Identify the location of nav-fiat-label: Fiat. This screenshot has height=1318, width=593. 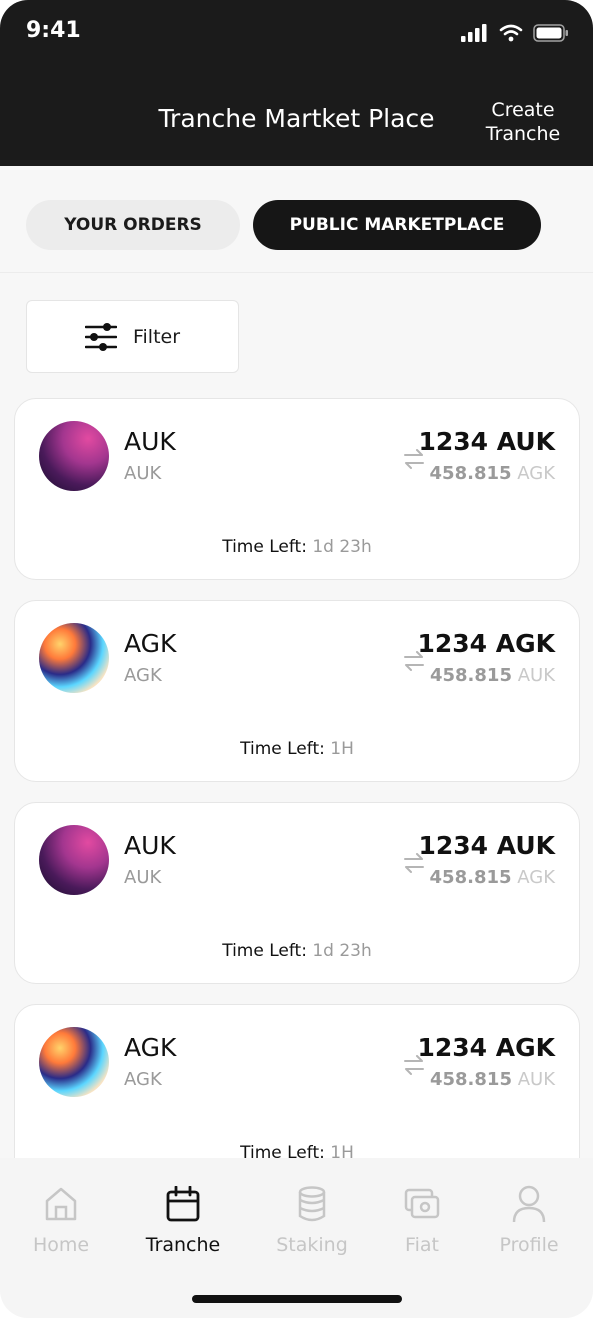
(422, 1245).